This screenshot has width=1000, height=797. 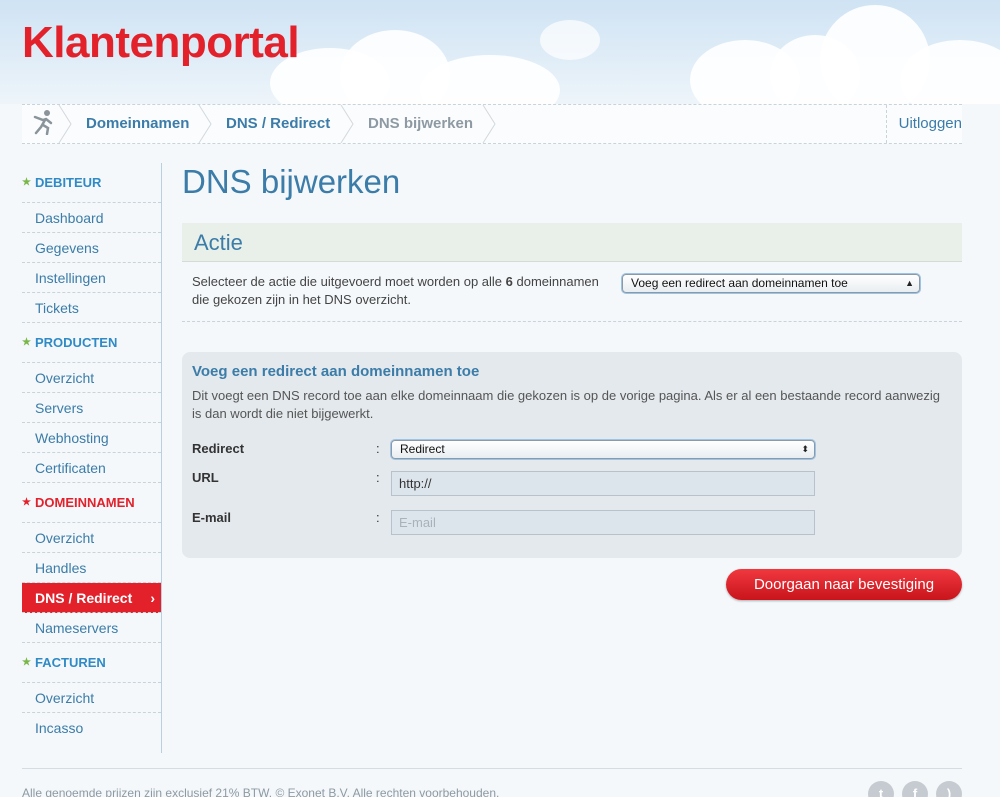 What do you see at coordinates (421, 123) in the screenshot?
I see `breadcrumb-current: DNS bijwerken` at bounding box center [421, 123].